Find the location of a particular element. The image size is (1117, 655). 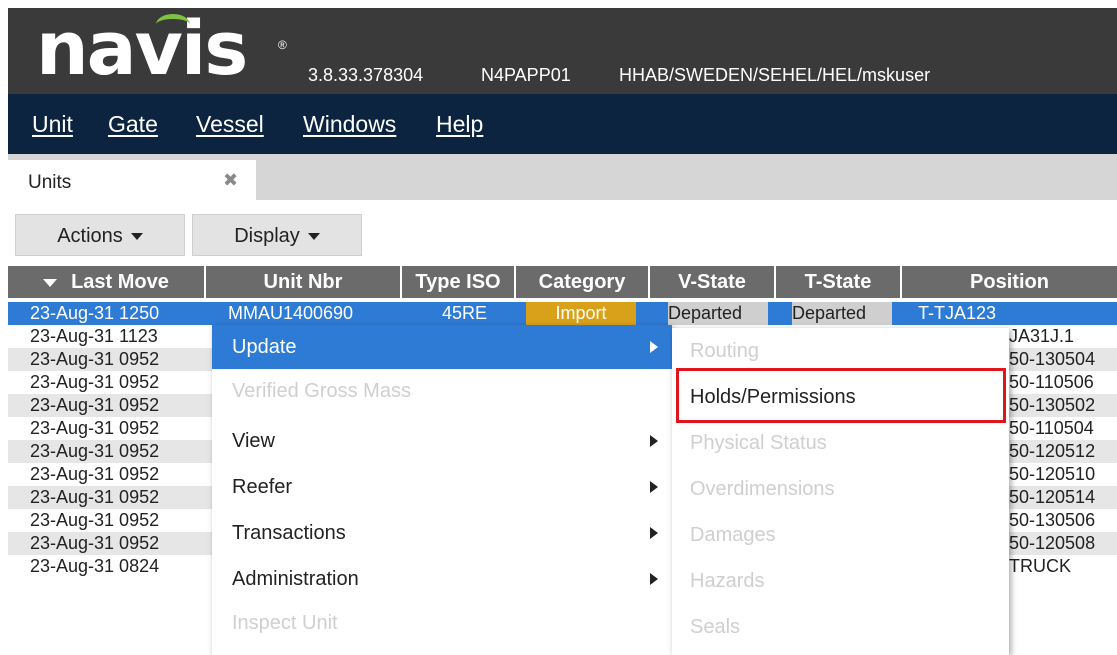

cell-position: 50-130506 is located at coordinates (1052, 520).